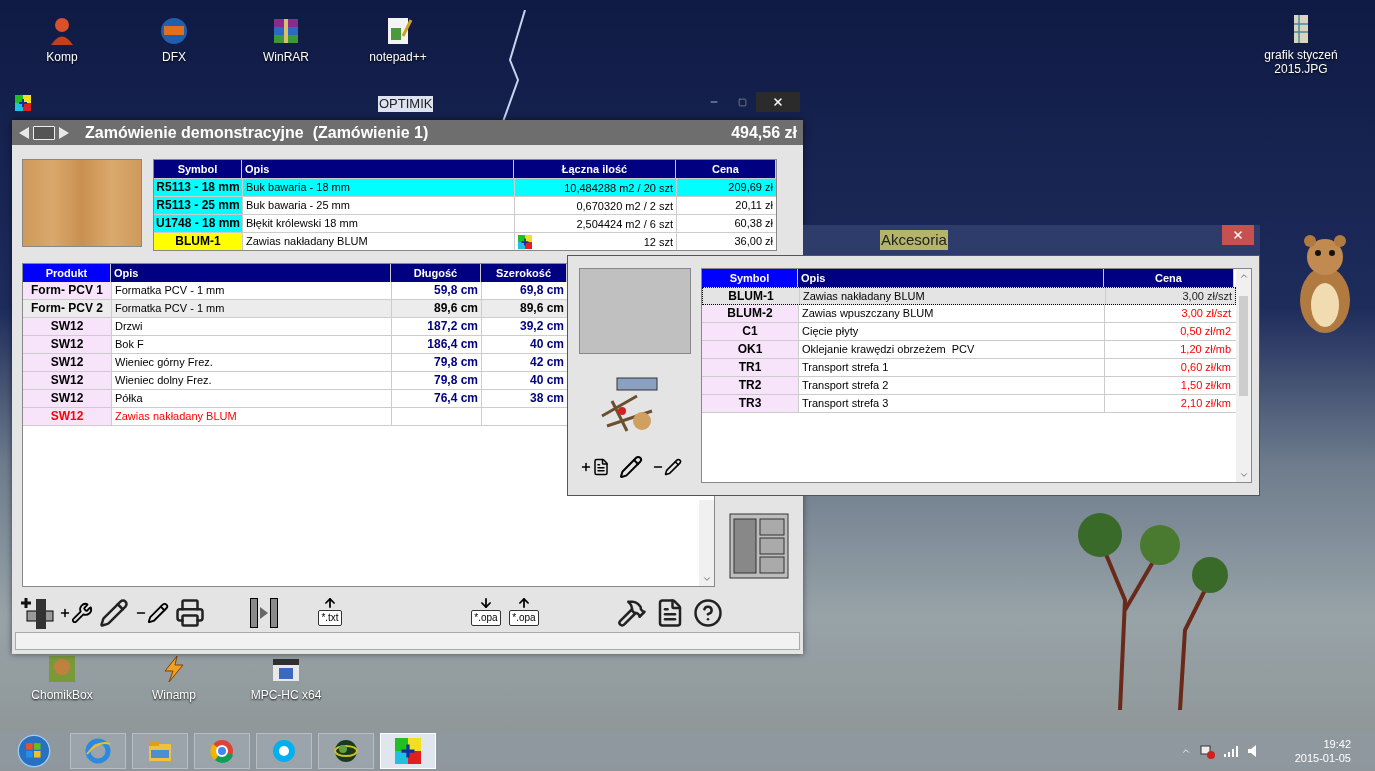 The height and width of the screenshot is (771, 1375). I want to click on table-cell-text: 12 szt, so click(658, 242).